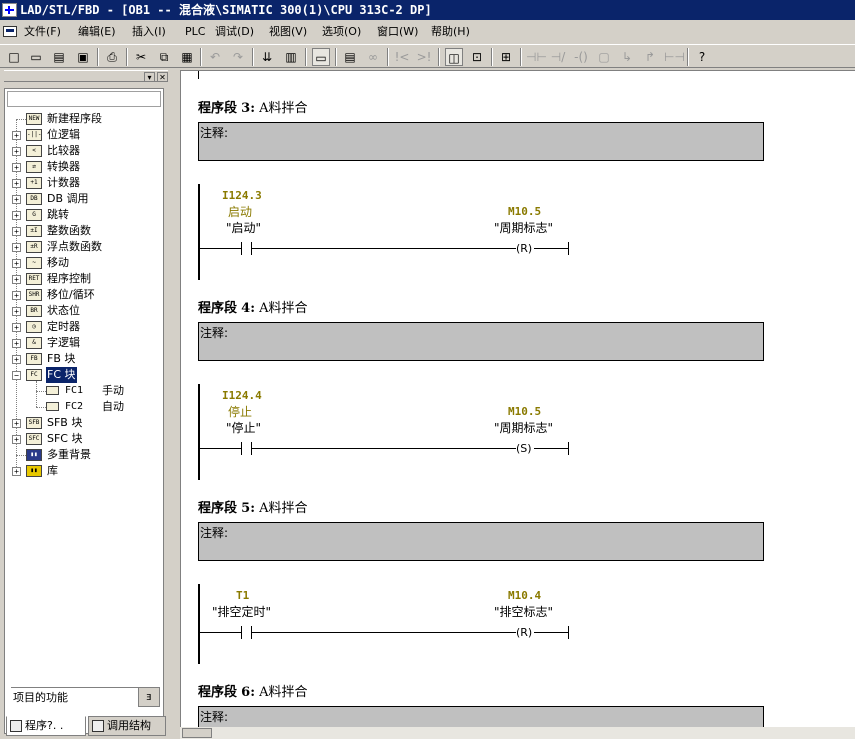  What do you see at coordinates (481, 341) in the screenshot?
I see `network-4-comment: 注释:` at bounding box center [481, 341].